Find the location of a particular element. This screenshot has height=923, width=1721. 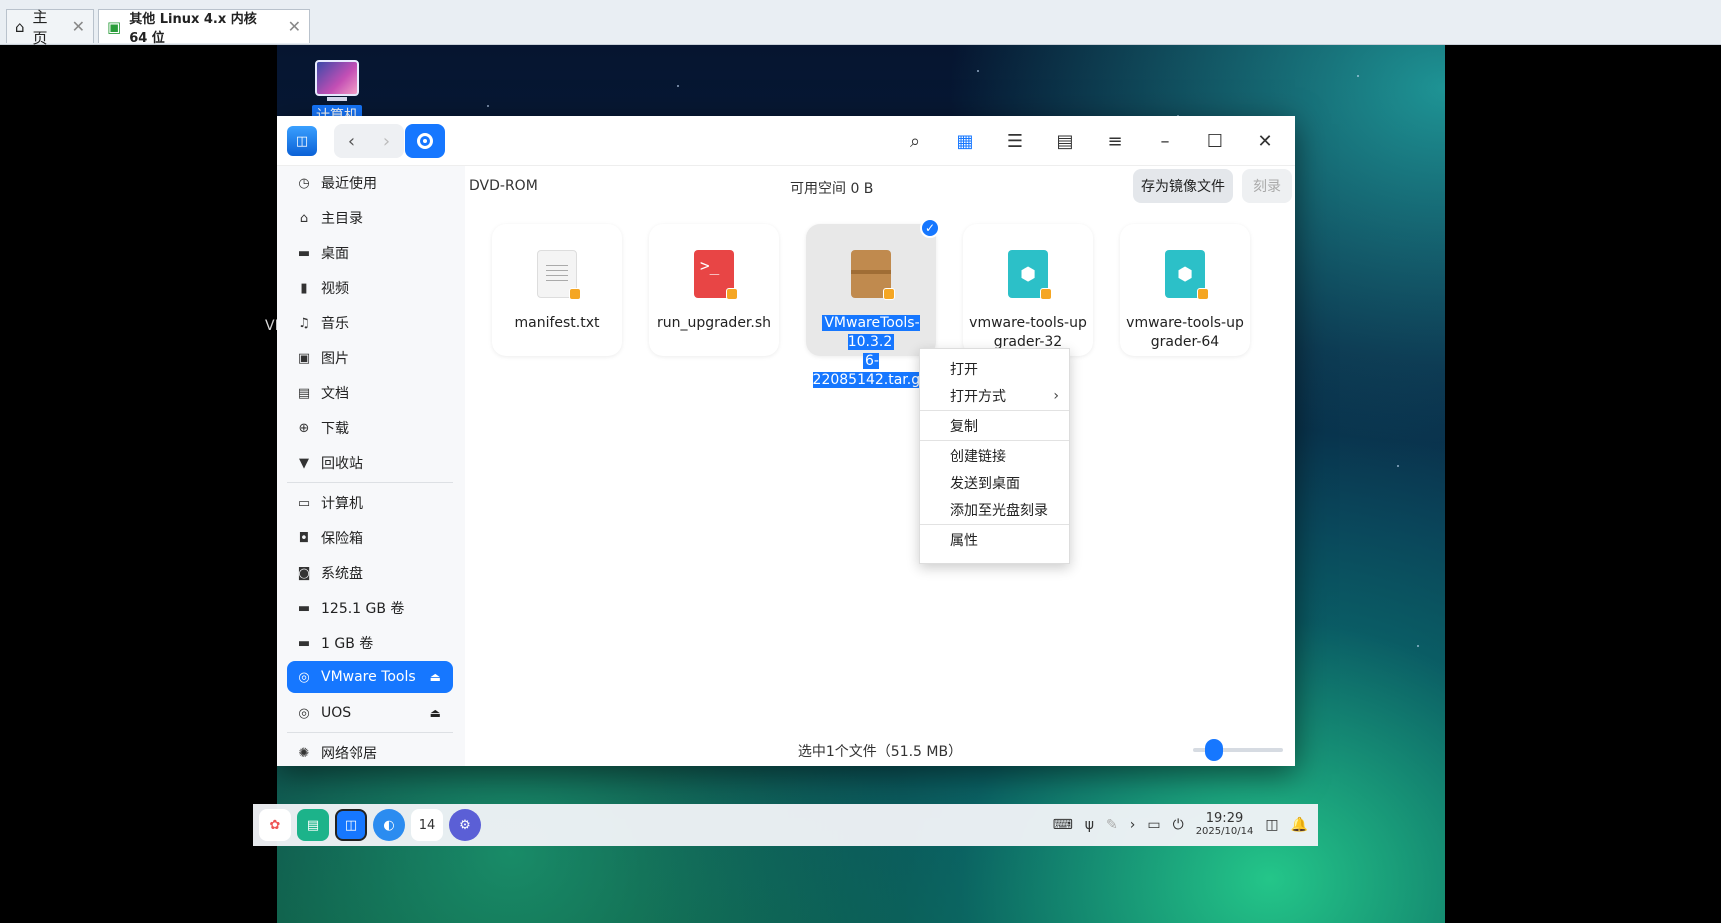

forward-button: › is located at coordinates (386, 141).